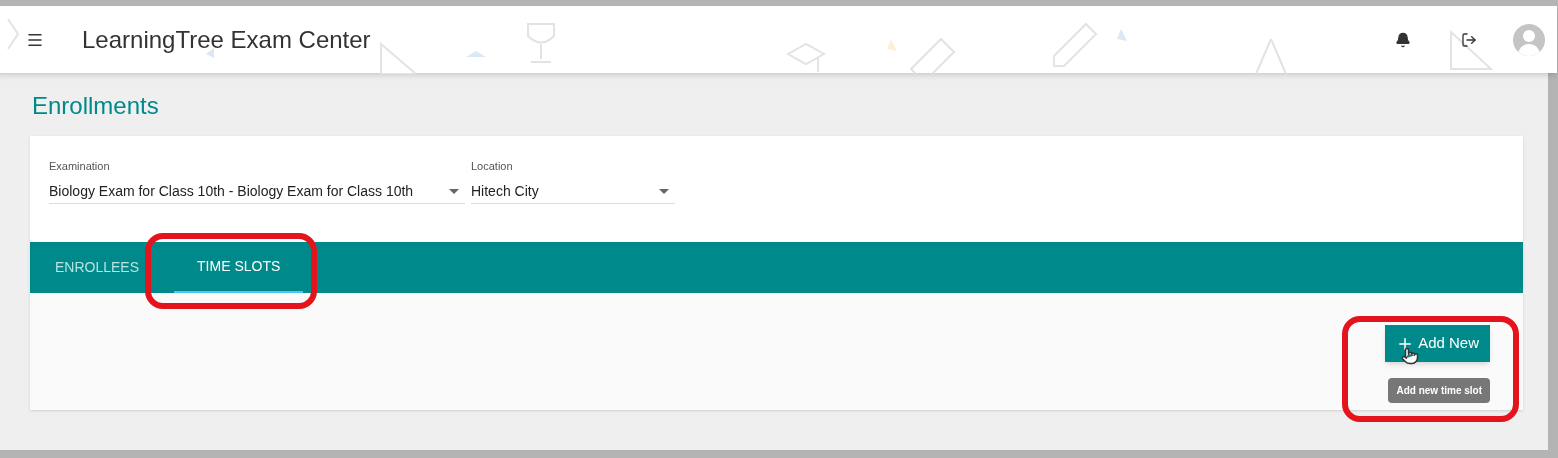 The image size is (1558, 458). What do you see at coordinates (1469, 39) in the screenshot?
I see `logout-icon` at bounding box center [1469, 39].